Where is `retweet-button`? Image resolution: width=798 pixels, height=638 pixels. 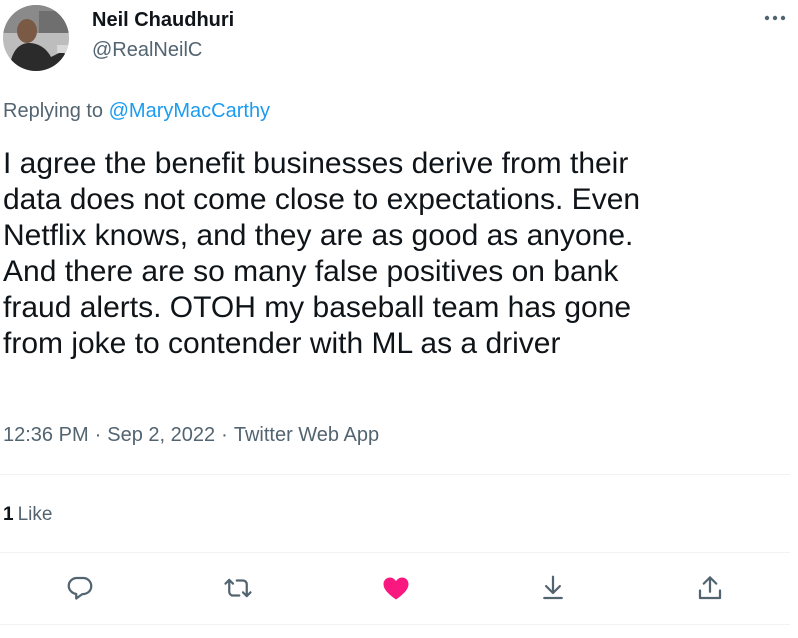
retweet-button is located at coordinates (238, 588).